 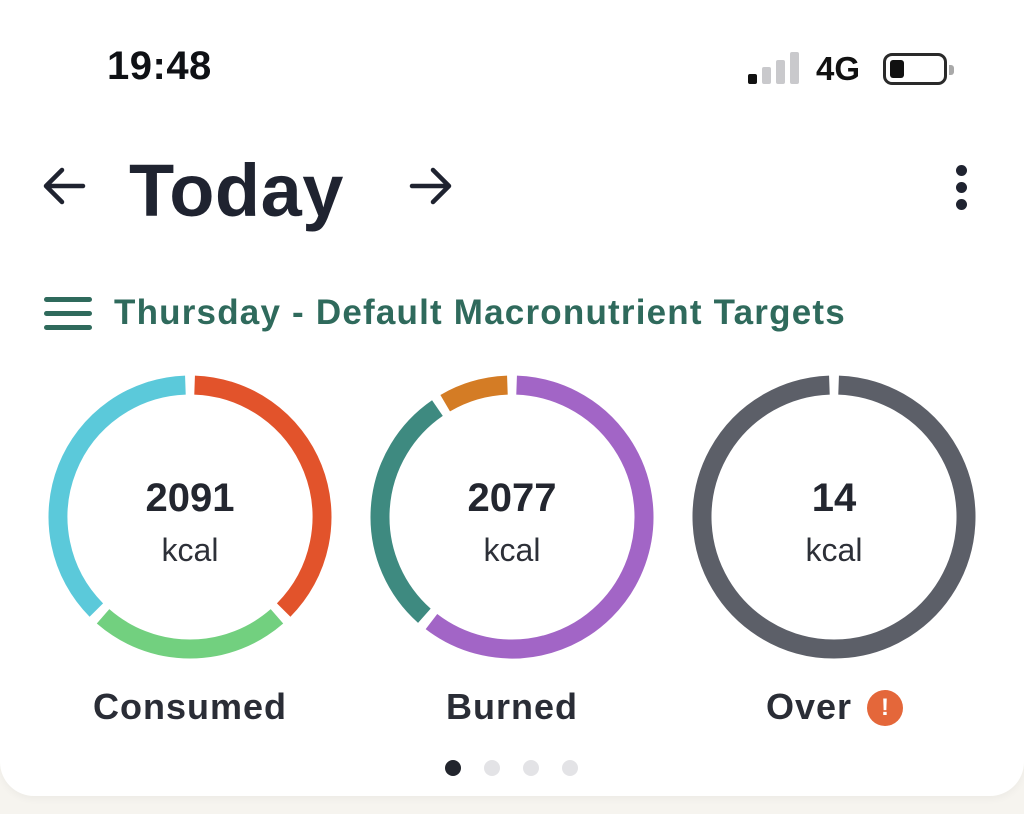 I want to click on consumed-ring: 2091 kcal, so click(x=190, y=517).